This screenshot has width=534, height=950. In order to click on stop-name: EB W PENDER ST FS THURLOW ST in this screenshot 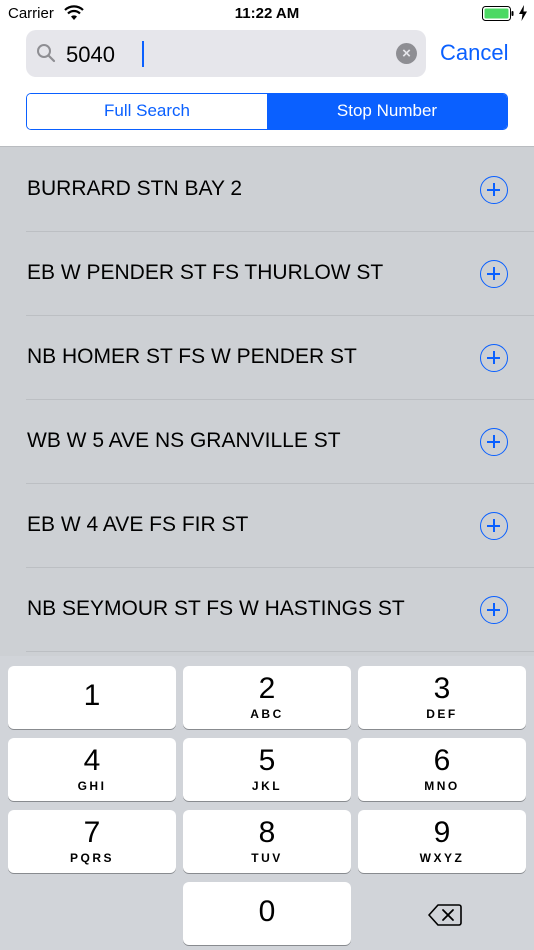, I will do `click(205, 272)`.